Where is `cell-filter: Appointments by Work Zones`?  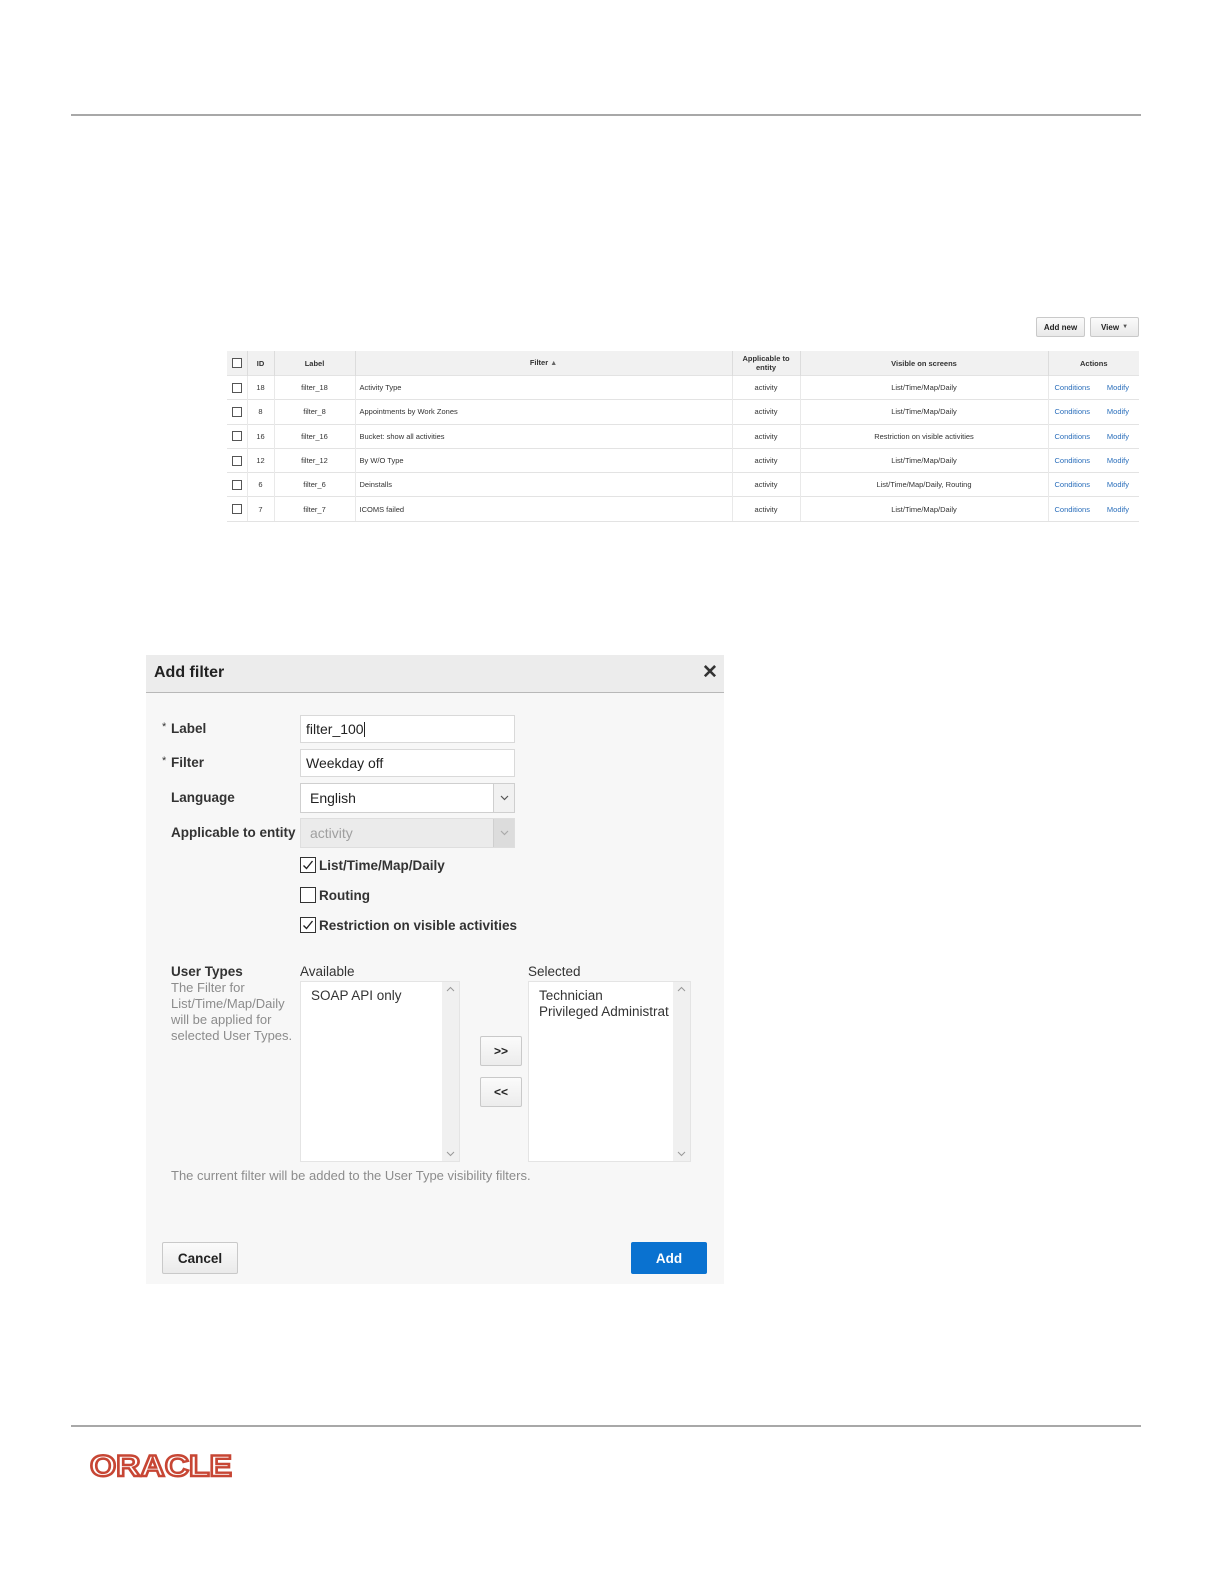 cell-filter: Appointments by Work Zones is located at coordinates (543, 412).